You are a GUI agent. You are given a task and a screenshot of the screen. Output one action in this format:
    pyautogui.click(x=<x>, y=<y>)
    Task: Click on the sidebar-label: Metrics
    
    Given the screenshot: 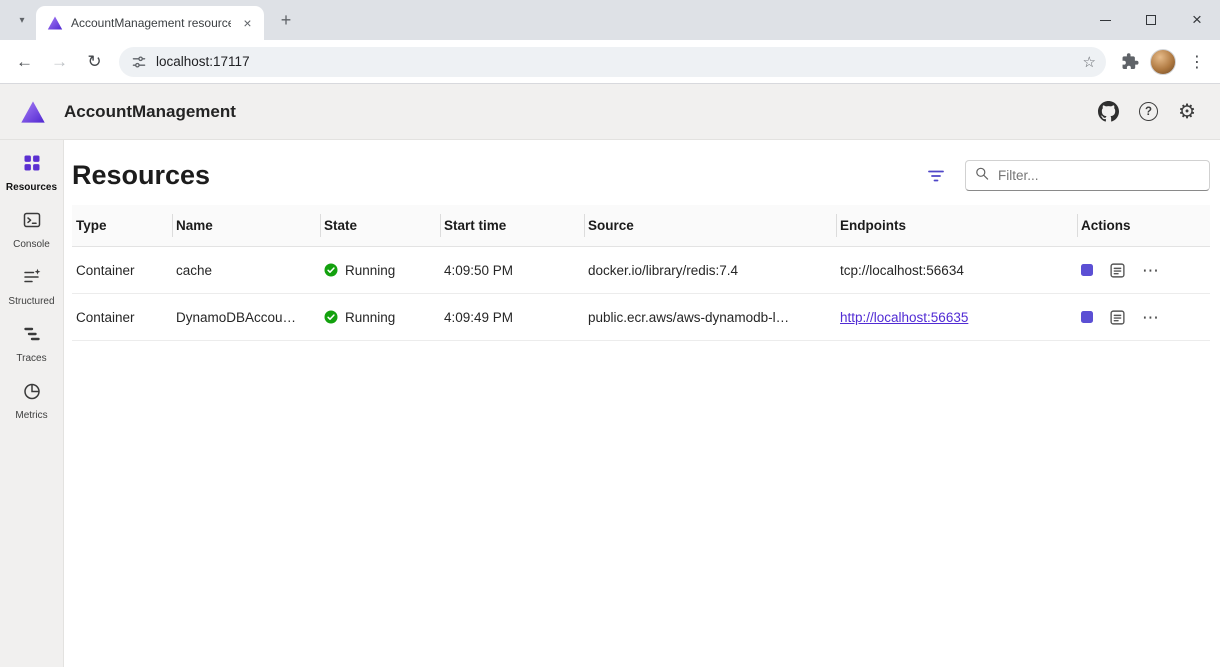 What is the action you would take?
    pyautogui.click(x=31, y=415)
    